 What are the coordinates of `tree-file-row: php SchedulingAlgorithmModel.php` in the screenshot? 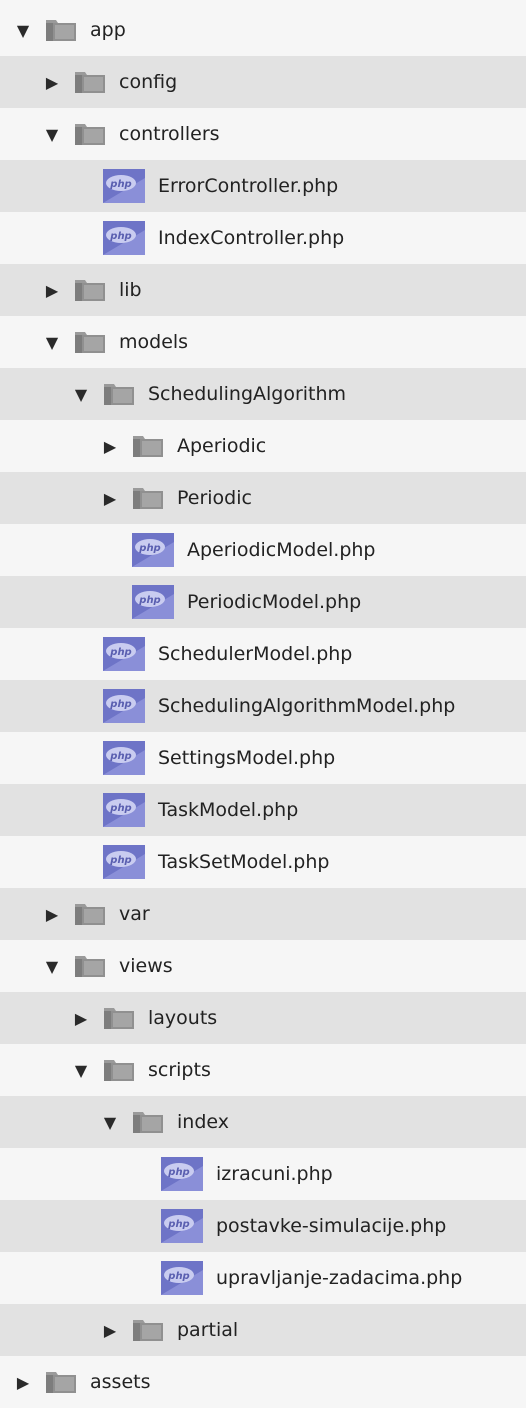 It's located at (263, 706).